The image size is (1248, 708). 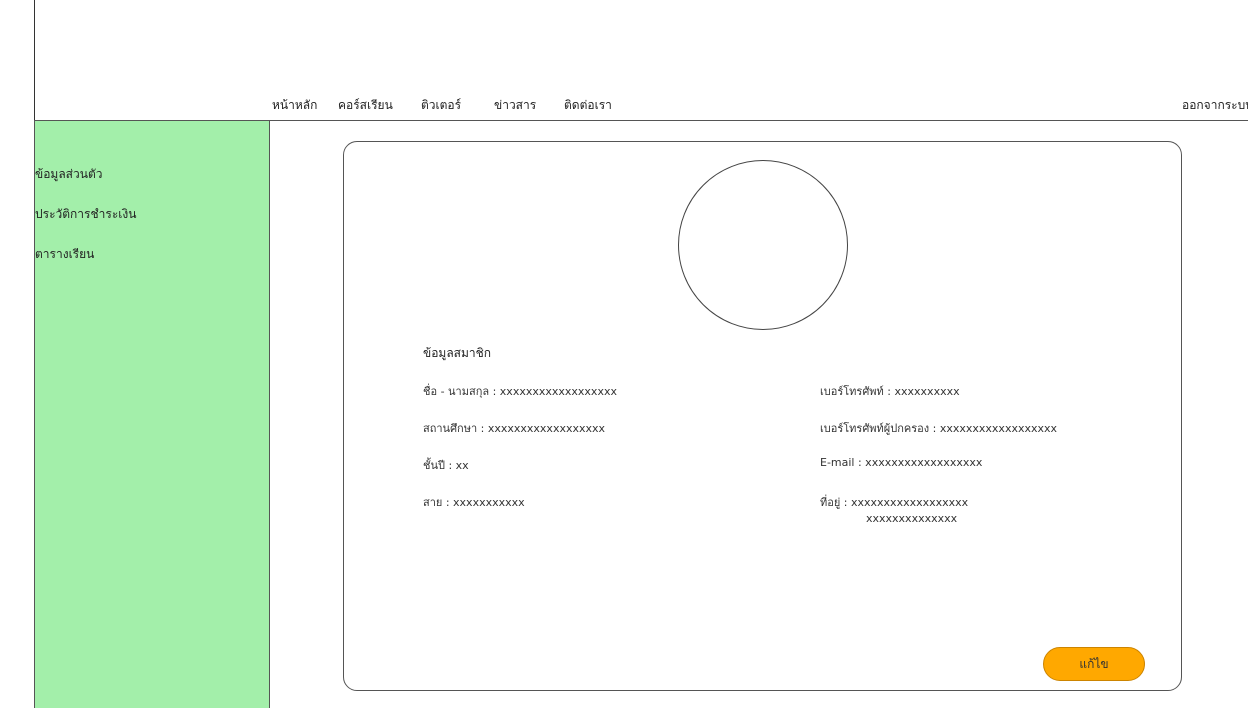 What do you see at coordinates (446, 465) in the screenshot?
I see `field-grade: ชั้นปี : xx` at bounding box center [446, 465].